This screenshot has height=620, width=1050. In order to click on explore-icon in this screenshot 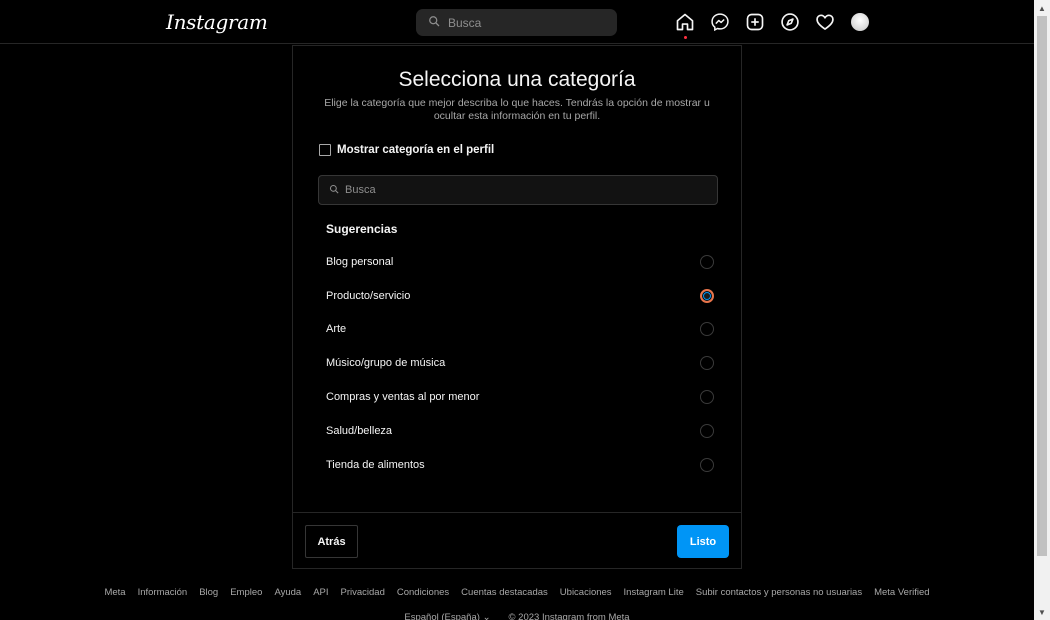, I will do `click(790, 22)`.